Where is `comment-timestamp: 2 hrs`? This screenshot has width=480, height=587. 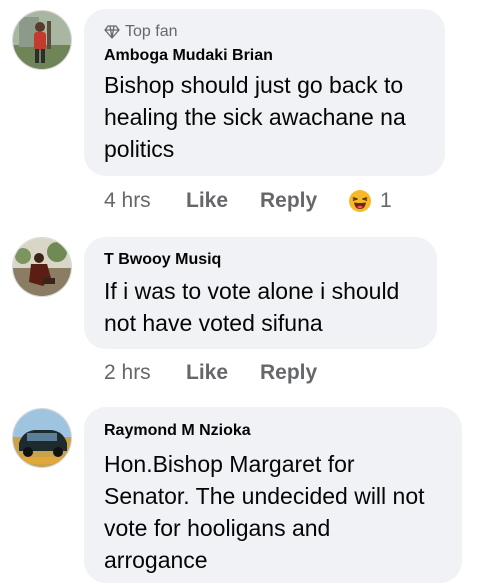 comment-timestamp: 2 hrs is located at coordinates (145, 373).